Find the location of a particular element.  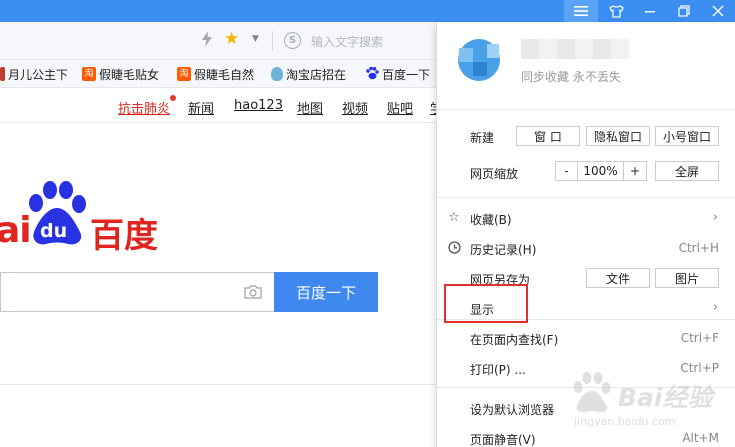

new-window-button: 窗 口 is located at coordinates (548, 136).